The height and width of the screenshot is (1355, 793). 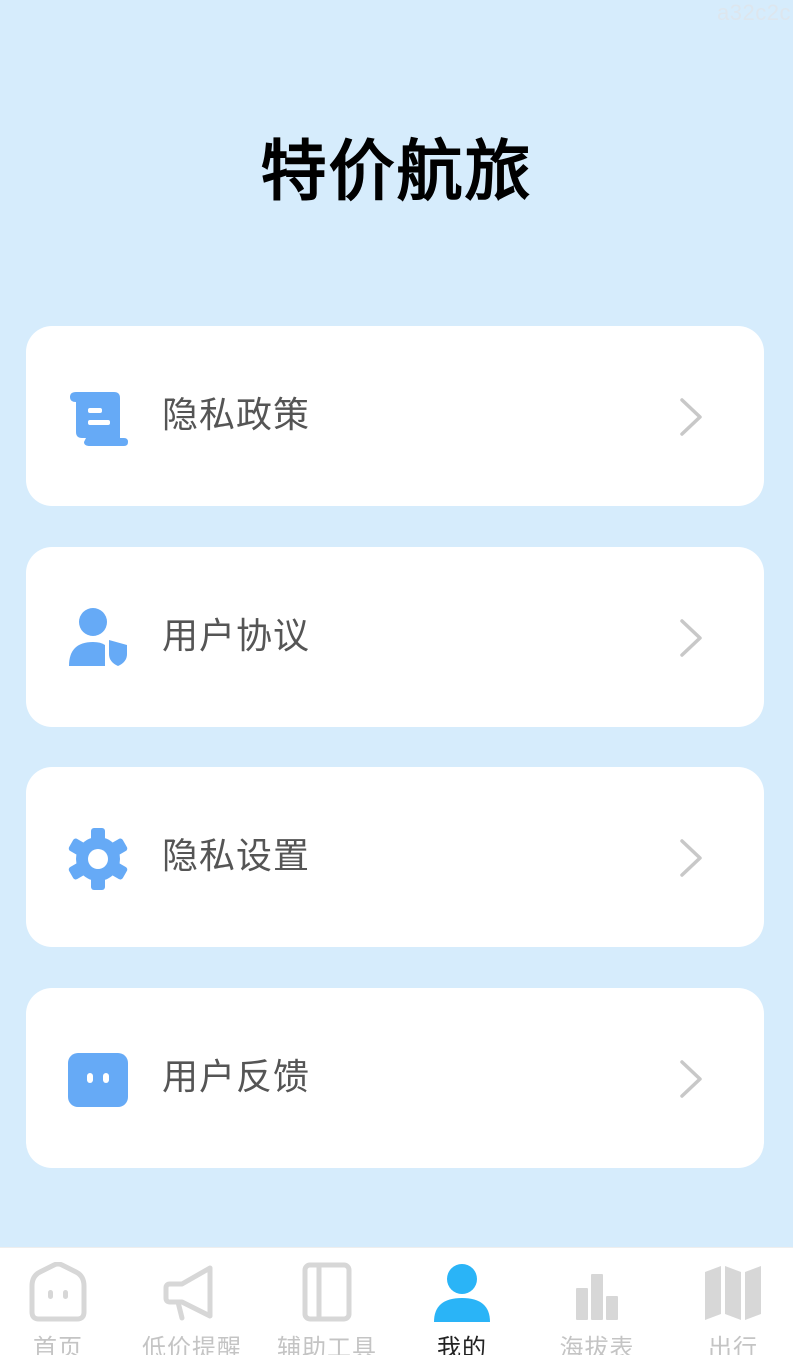 I want to click on tab-label: 辅助工具, so click(x=327, y=1344).